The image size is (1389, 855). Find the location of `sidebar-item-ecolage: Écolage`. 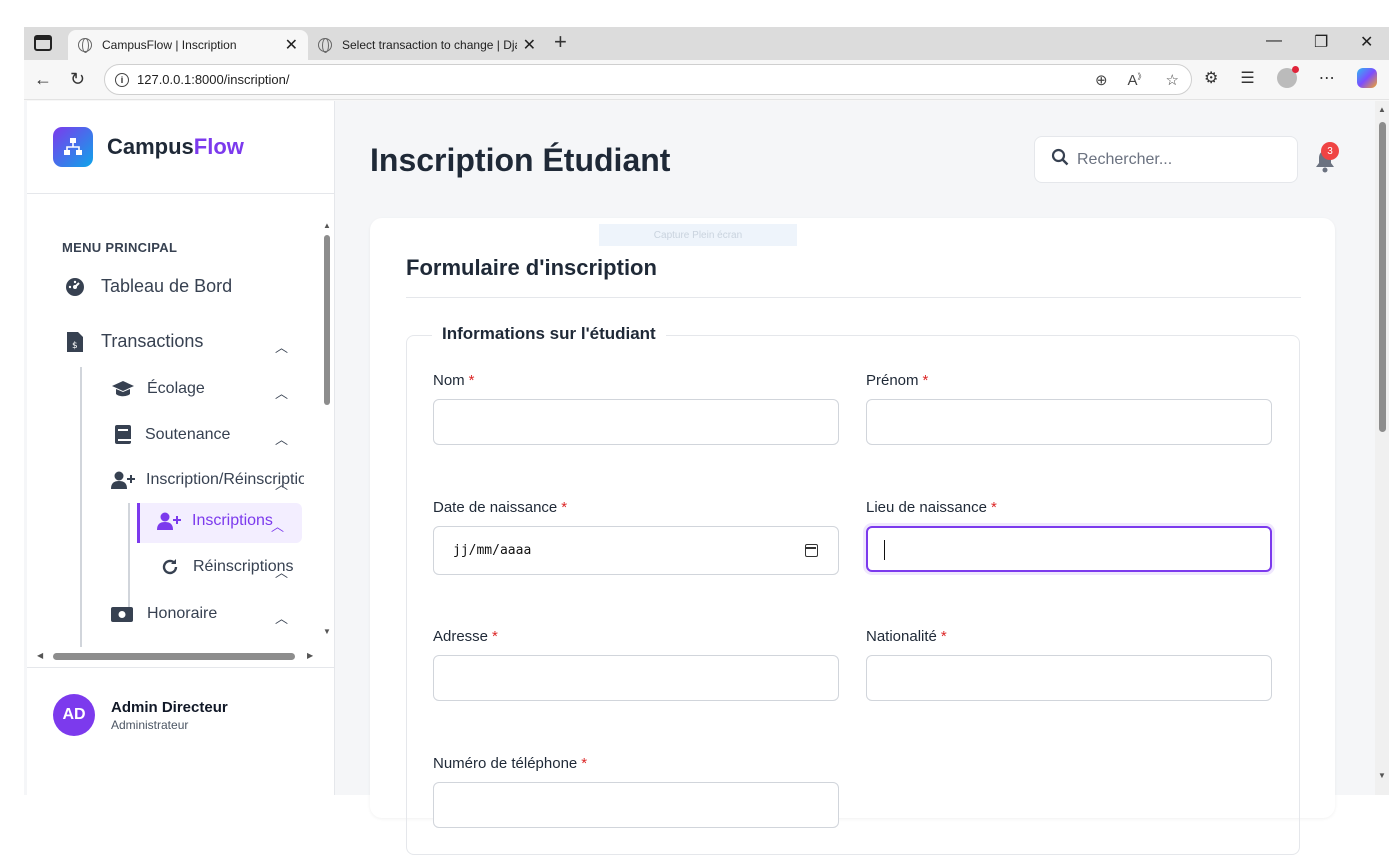

sidebar-item-ecolage: Écolage is located at coordinates (158, 389).